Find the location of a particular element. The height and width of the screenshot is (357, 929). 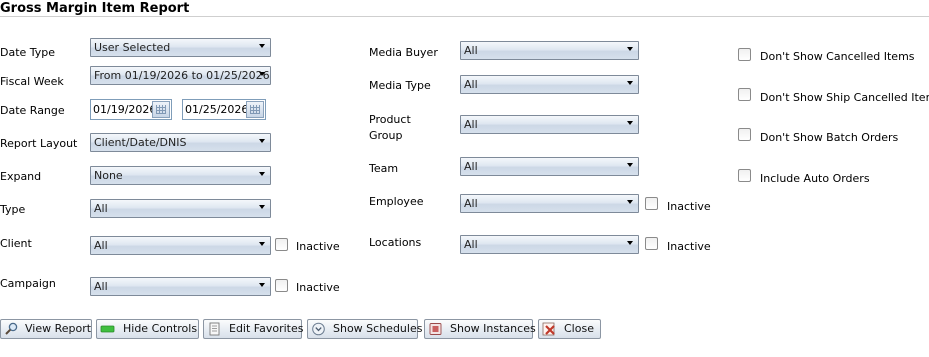

campaign-dropdown: All is located at coordinates (180, 286).